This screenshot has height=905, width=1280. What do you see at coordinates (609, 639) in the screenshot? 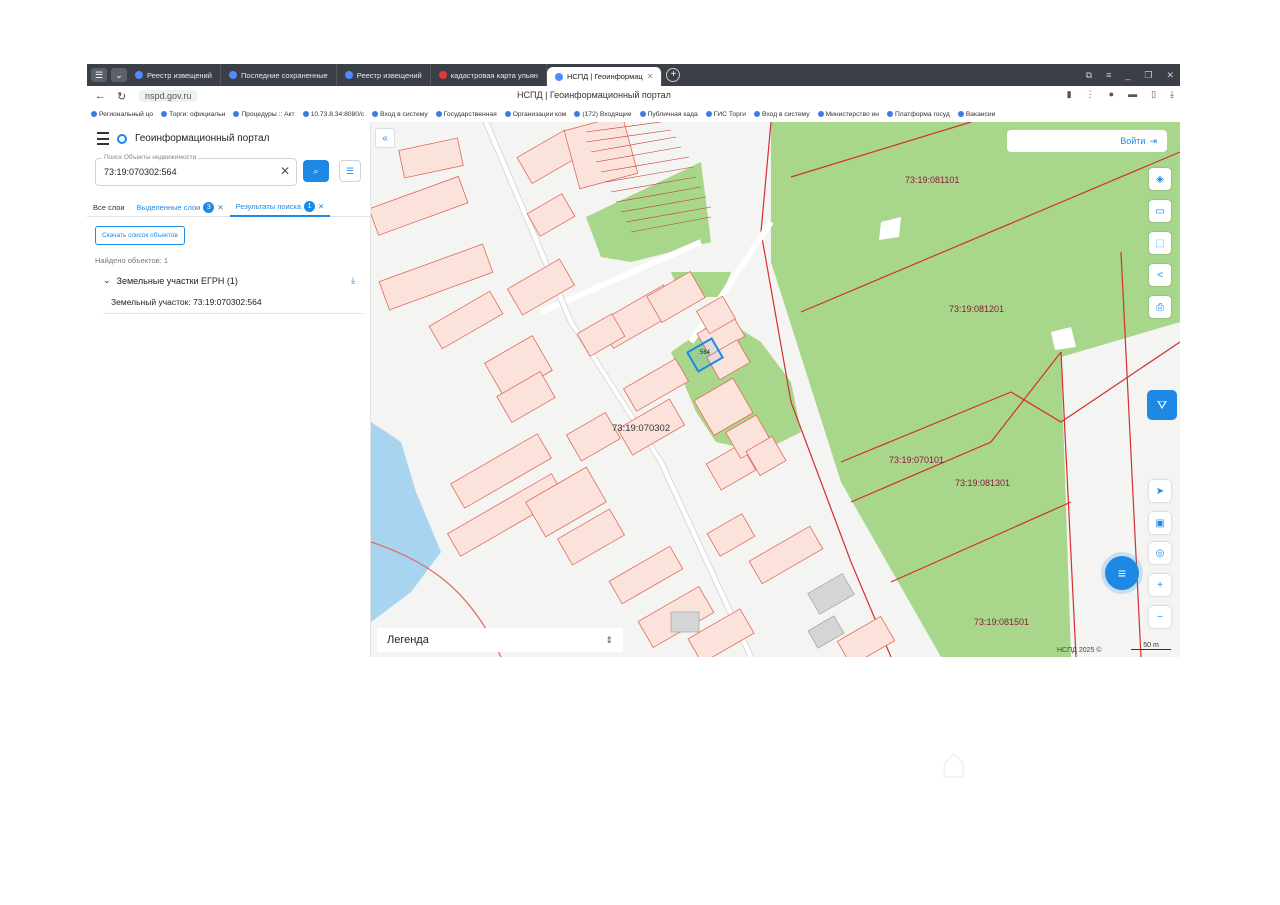
I see `chevron-updown-icon: ⇕` at bounding box center [609, 639].